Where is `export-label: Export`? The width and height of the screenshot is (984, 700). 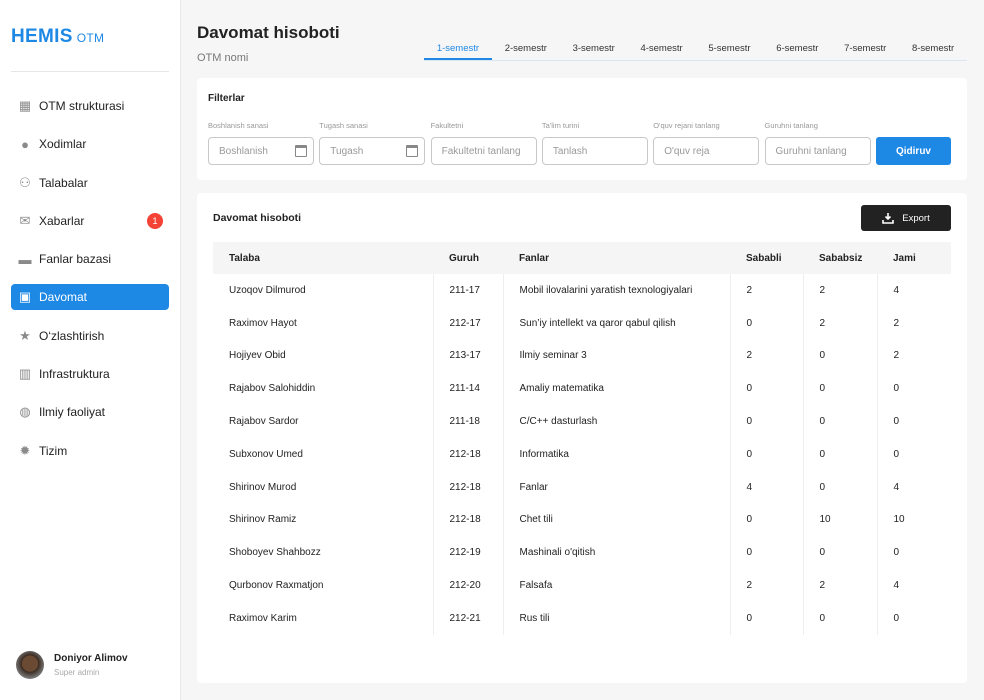 export-label: Export is located at coordinates (916, 218).